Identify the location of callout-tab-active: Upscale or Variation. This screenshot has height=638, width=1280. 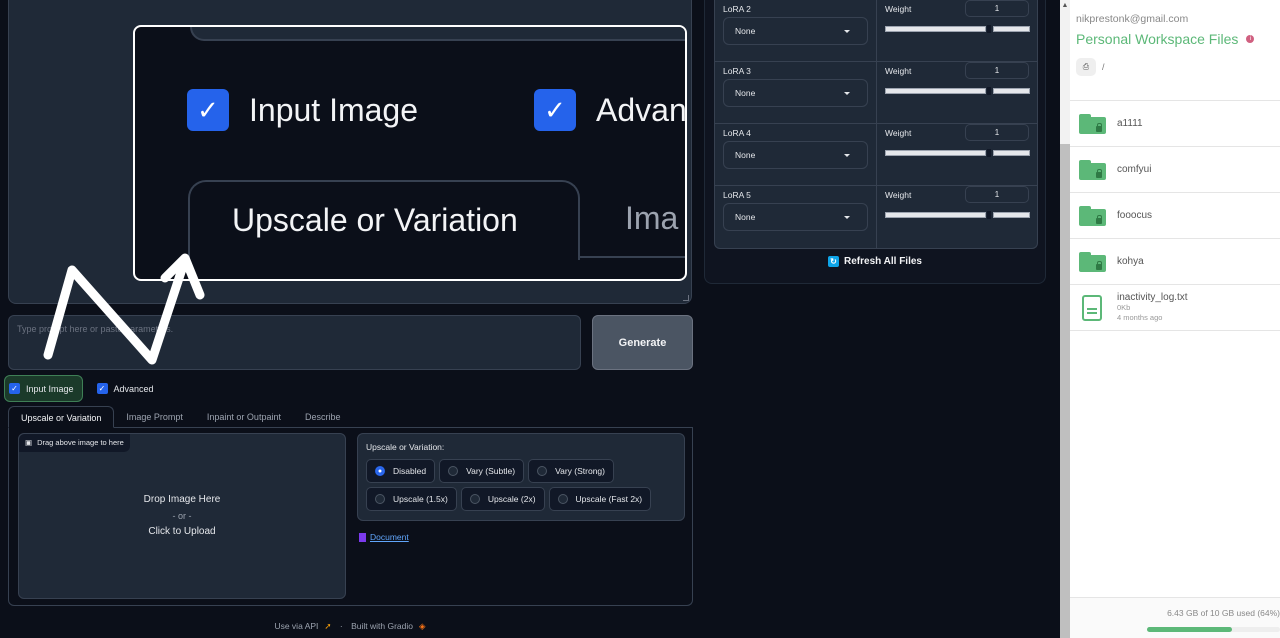
(384, 220).